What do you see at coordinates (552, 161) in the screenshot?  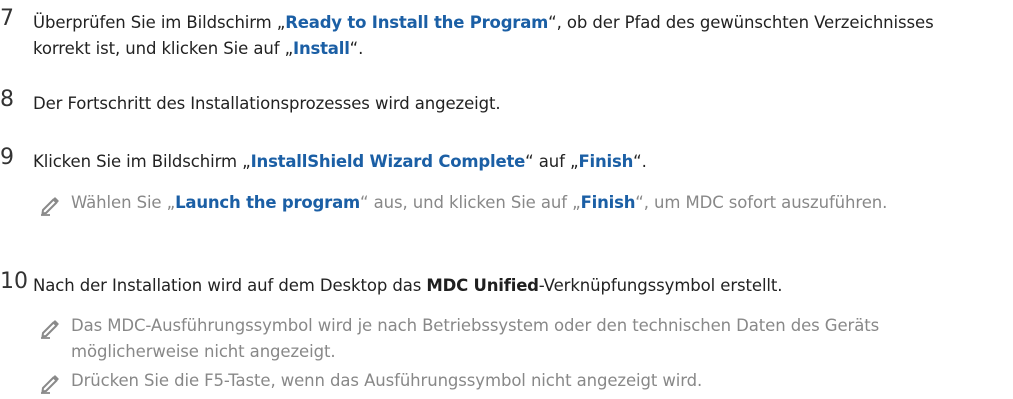 I see `text-run: “ auf „` at bounding box center [552, 161].